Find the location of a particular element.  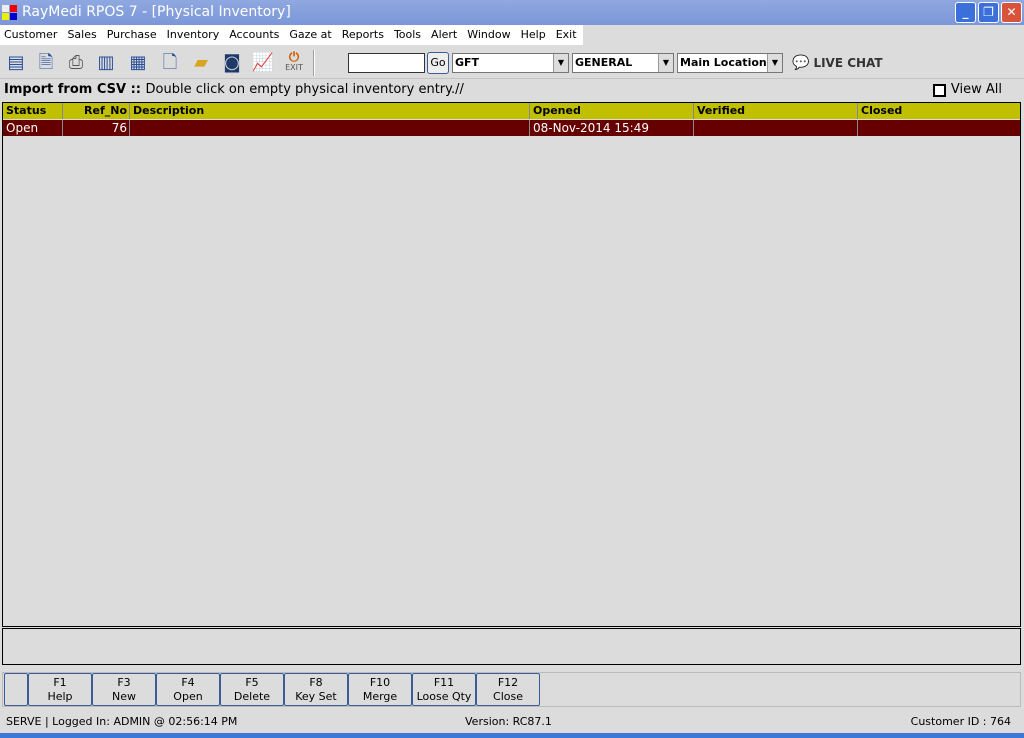

document-icon: ▦ is located at coordinates (138, 63).